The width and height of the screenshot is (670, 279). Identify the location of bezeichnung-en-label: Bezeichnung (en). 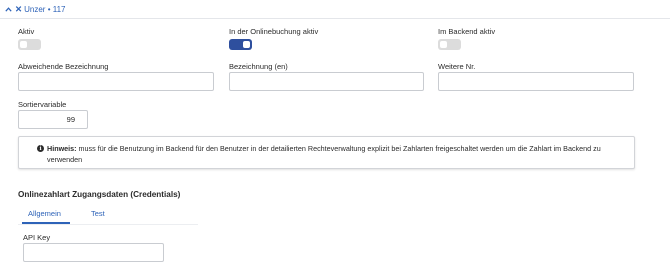
(258, 66).